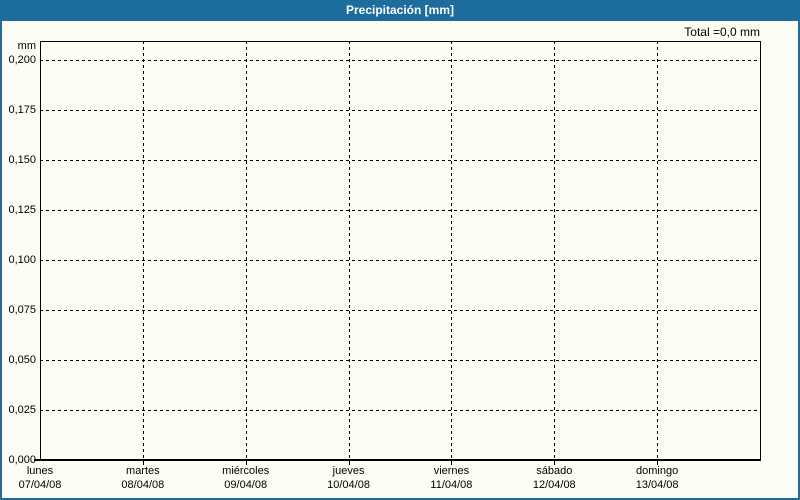 Image resolution: width=800 pixels, height=500 pixels. What do you see at coordinates (246, 485) in the screenshot?
I see `x-tick-date-label: 09/04/08` at bounding box center [246, 485].